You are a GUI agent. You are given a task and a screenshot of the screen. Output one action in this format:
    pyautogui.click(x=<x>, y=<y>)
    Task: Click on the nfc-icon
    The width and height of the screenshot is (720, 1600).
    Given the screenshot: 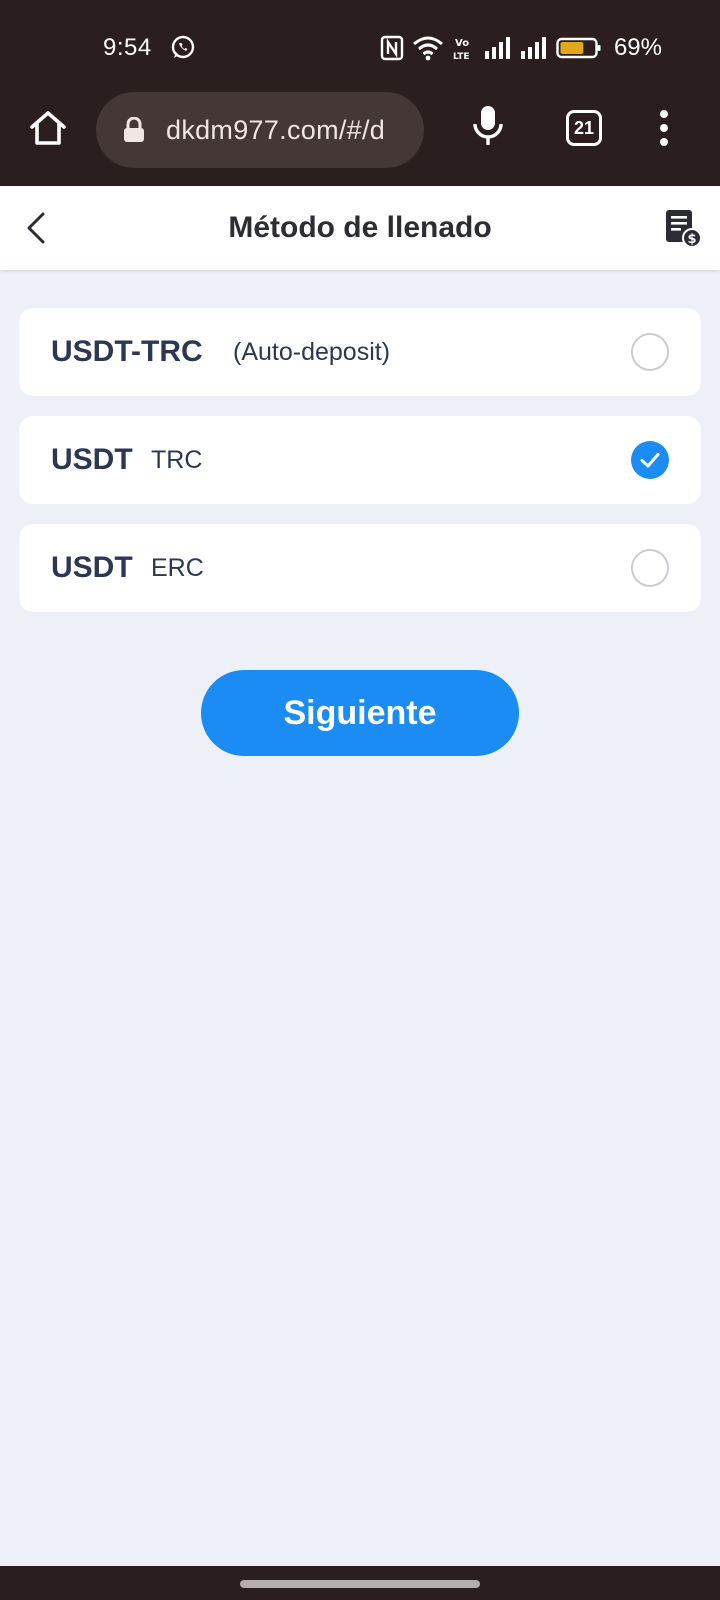 What is the action you would take?
    pyautogui.click(x=392, y=48)
    